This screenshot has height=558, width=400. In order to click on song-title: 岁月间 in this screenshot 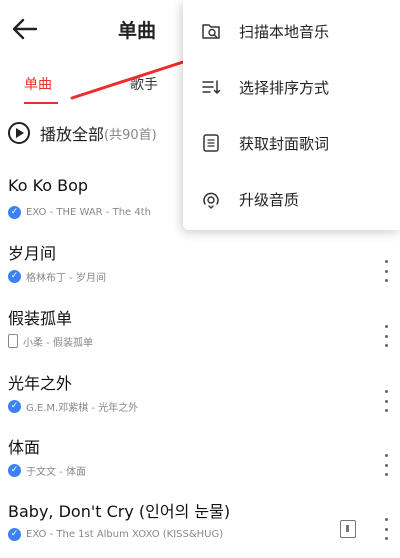, I will do `click(32, 253)`.